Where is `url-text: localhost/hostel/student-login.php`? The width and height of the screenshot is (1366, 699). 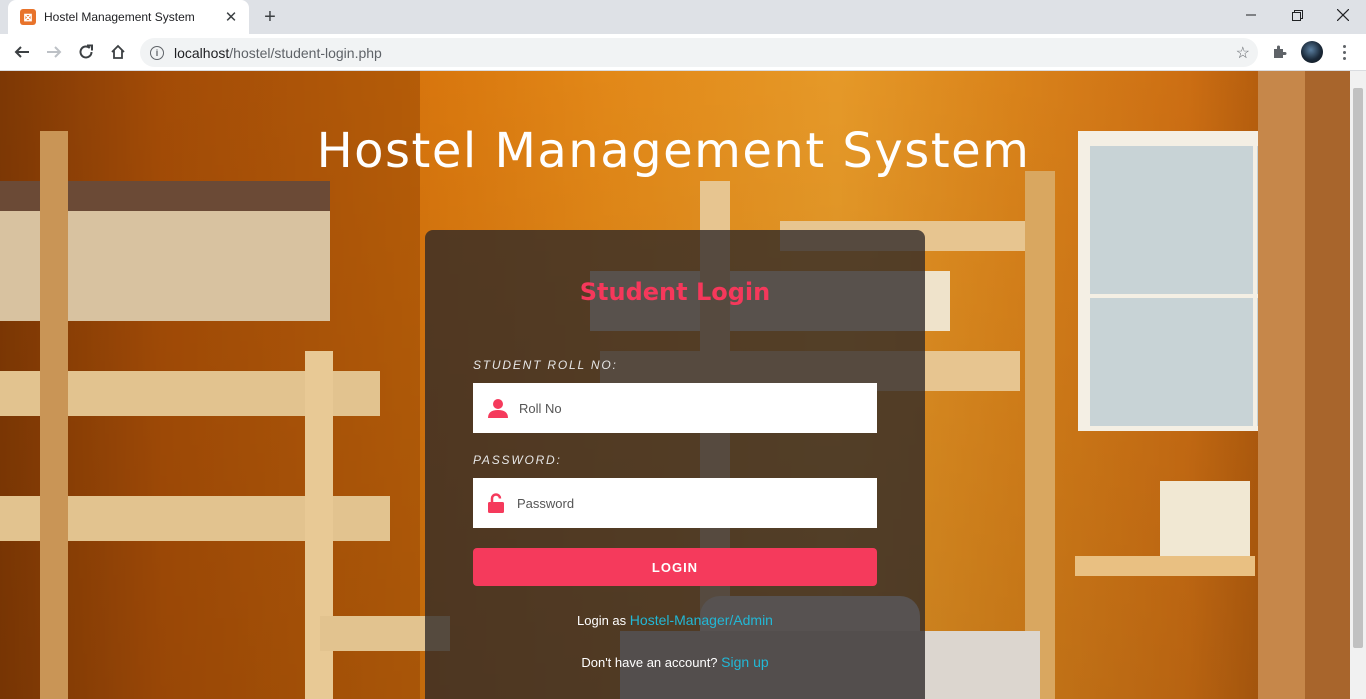
url-text: localhost/hostel/student-login.php is located at coordinates (278, 52).